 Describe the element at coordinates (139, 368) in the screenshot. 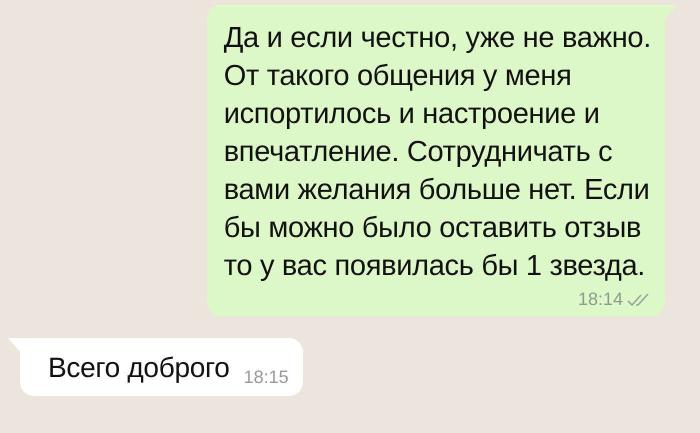

I see `message-text: Всего доброго` at that location.